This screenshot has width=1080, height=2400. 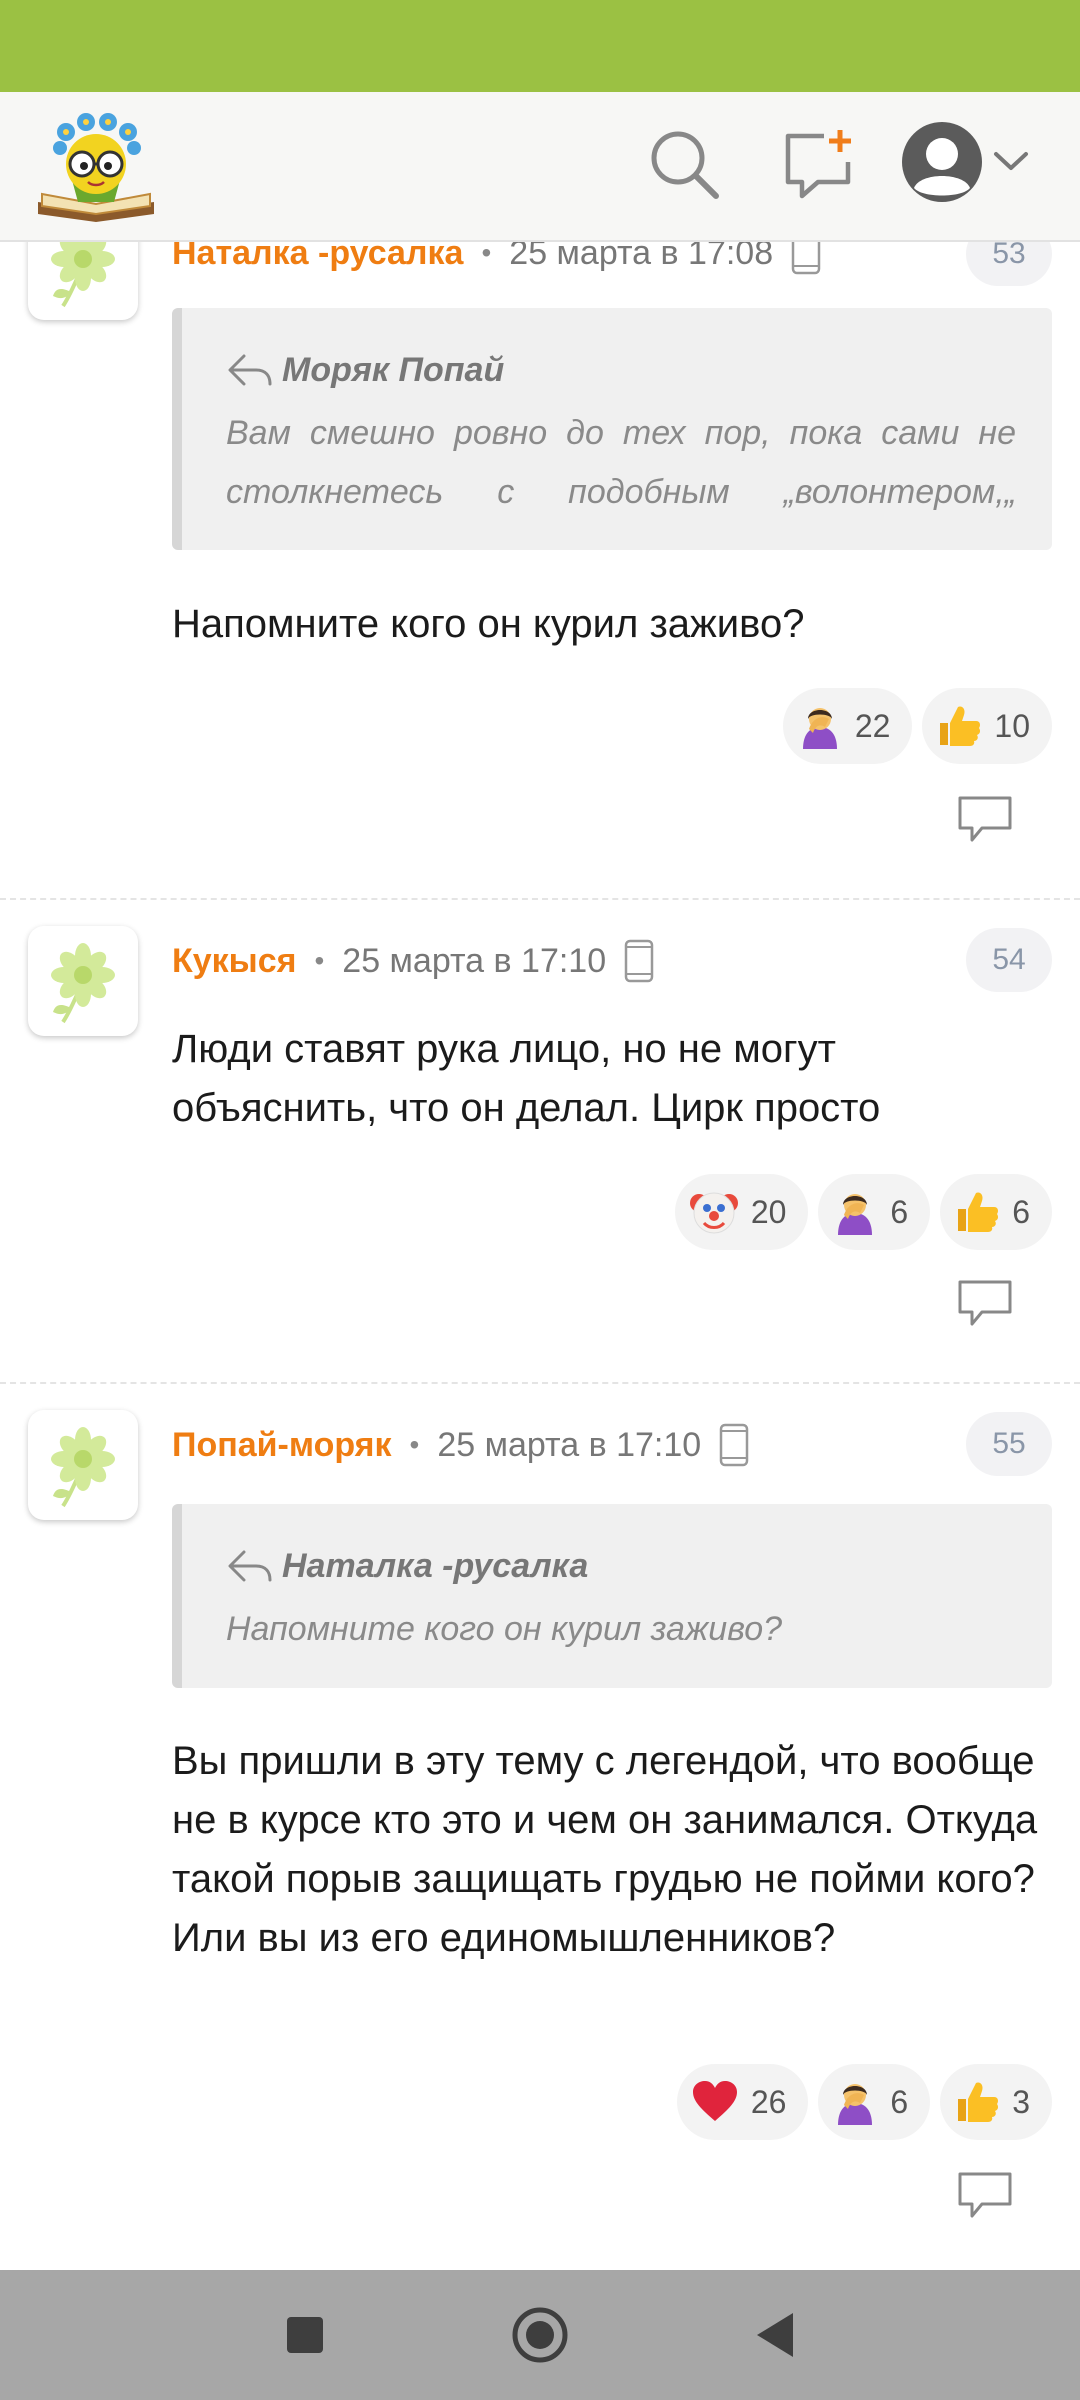 I want to click on quote-text: Напомните кого он курил заживо?, so click(x=504, y=1629).